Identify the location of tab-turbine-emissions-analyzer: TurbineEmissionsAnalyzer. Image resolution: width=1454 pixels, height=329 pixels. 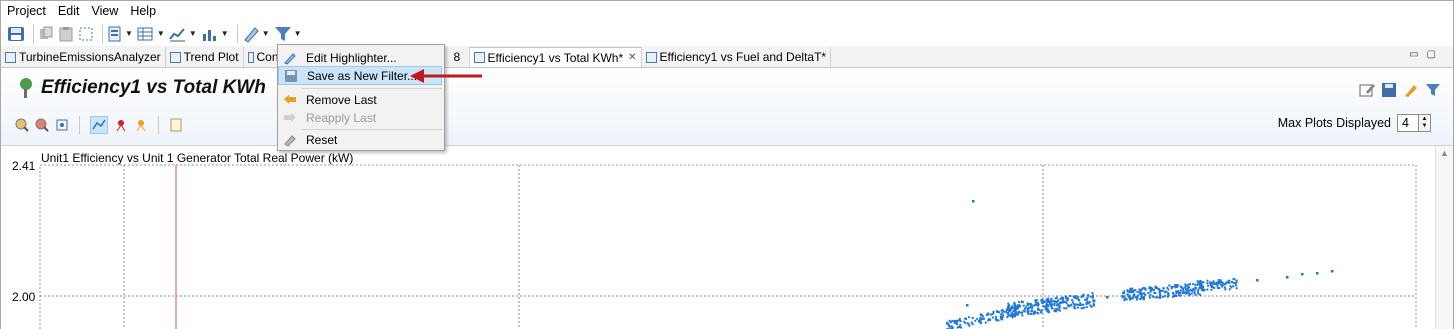
(83, 57).